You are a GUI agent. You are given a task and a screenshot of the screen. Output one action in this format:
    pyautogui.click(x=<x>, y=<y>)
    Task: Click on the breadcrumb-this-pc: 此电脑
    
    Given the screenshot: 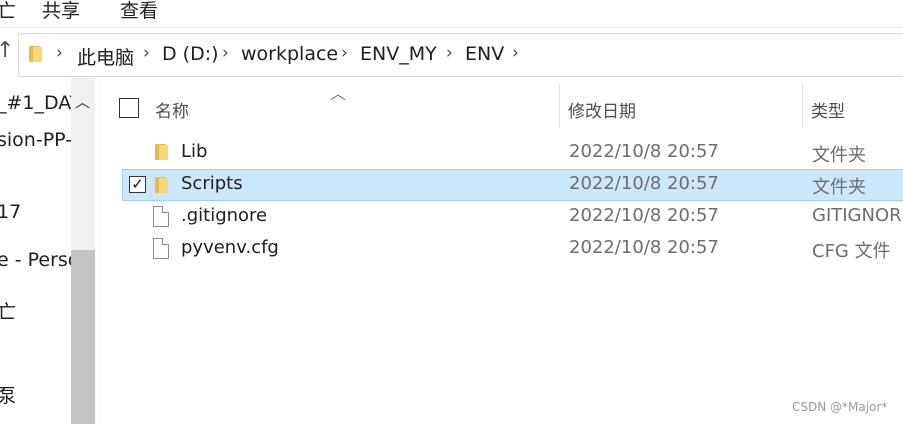 What is the action you would take?
    pyautogui.click(x=105, y=56)
    